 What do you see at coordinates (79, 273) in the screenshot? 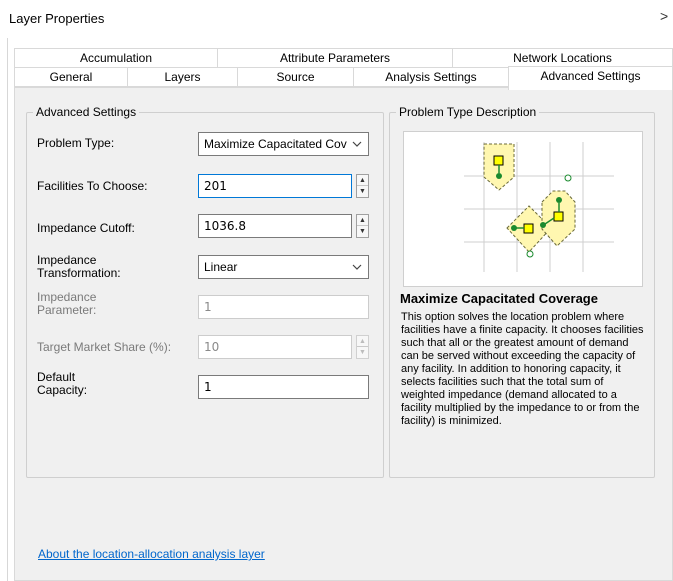
I see `impedance-transformation-label-2: Transformation:` at bounding box center [79, 273].